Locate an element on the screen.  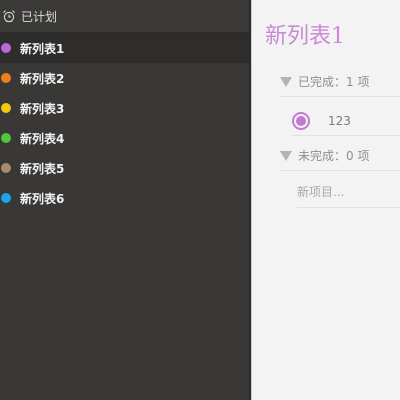
completed-count-label: 已完成：1 项 is located at coordinates (334, 82).